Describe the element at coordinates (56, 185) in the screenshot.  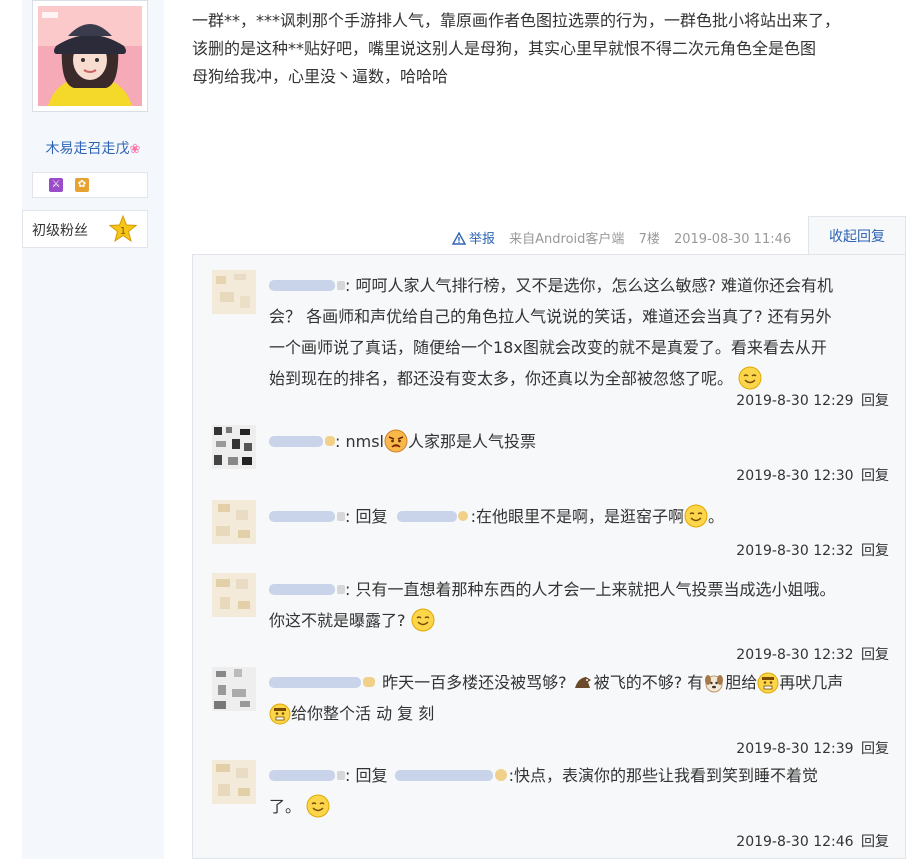
I see `sword-badge-icon: ⚔` at that location.